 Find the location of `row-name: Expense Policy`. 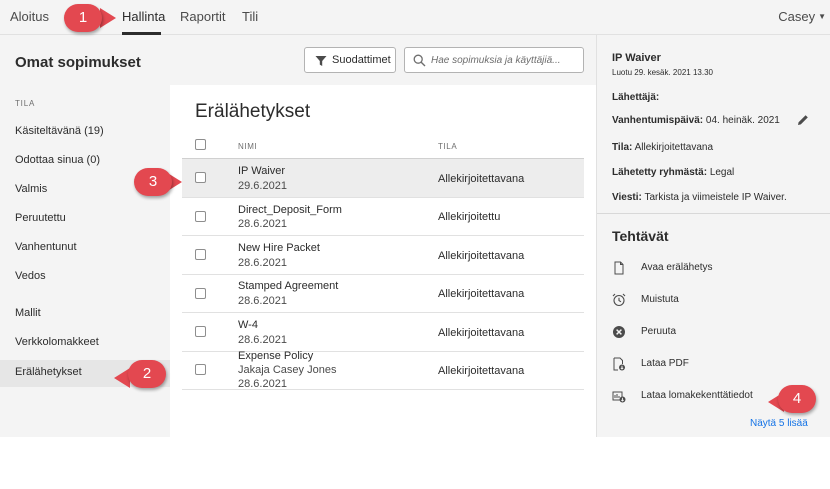

row-name: Expense Policy is located at coordinates (276, 356).